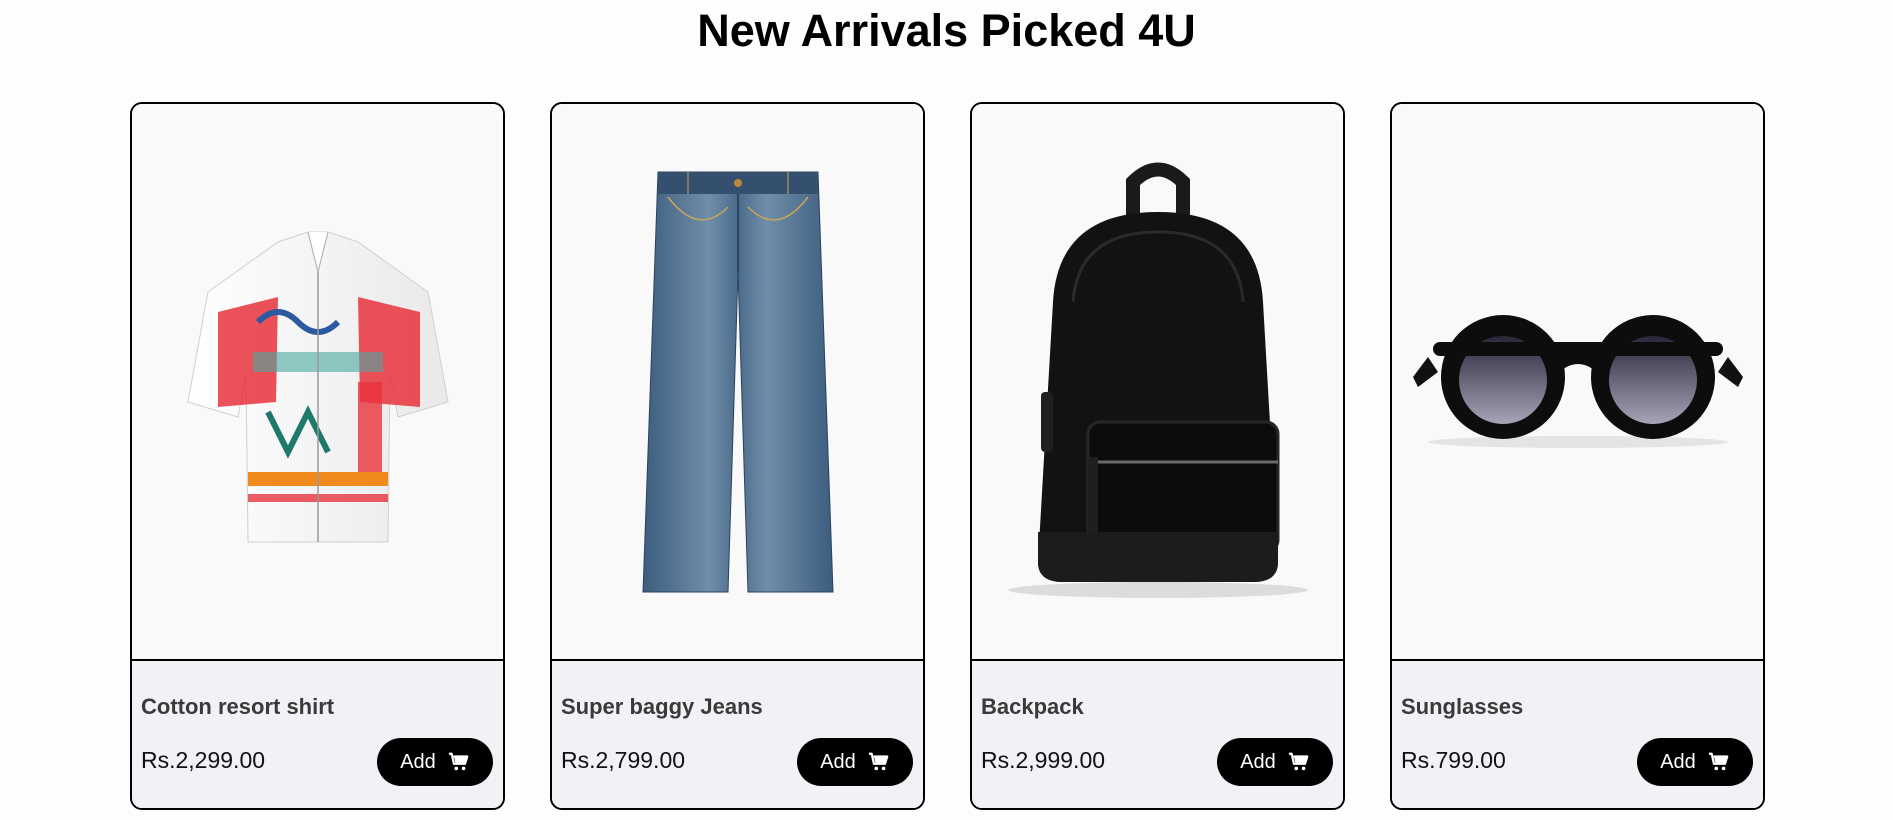 The height and width of the screenshot is (820, 1893). What do you see at coordinates (317, 386) in the screenshot?
I see `shirt-icon` at bounding box center [317, 386].